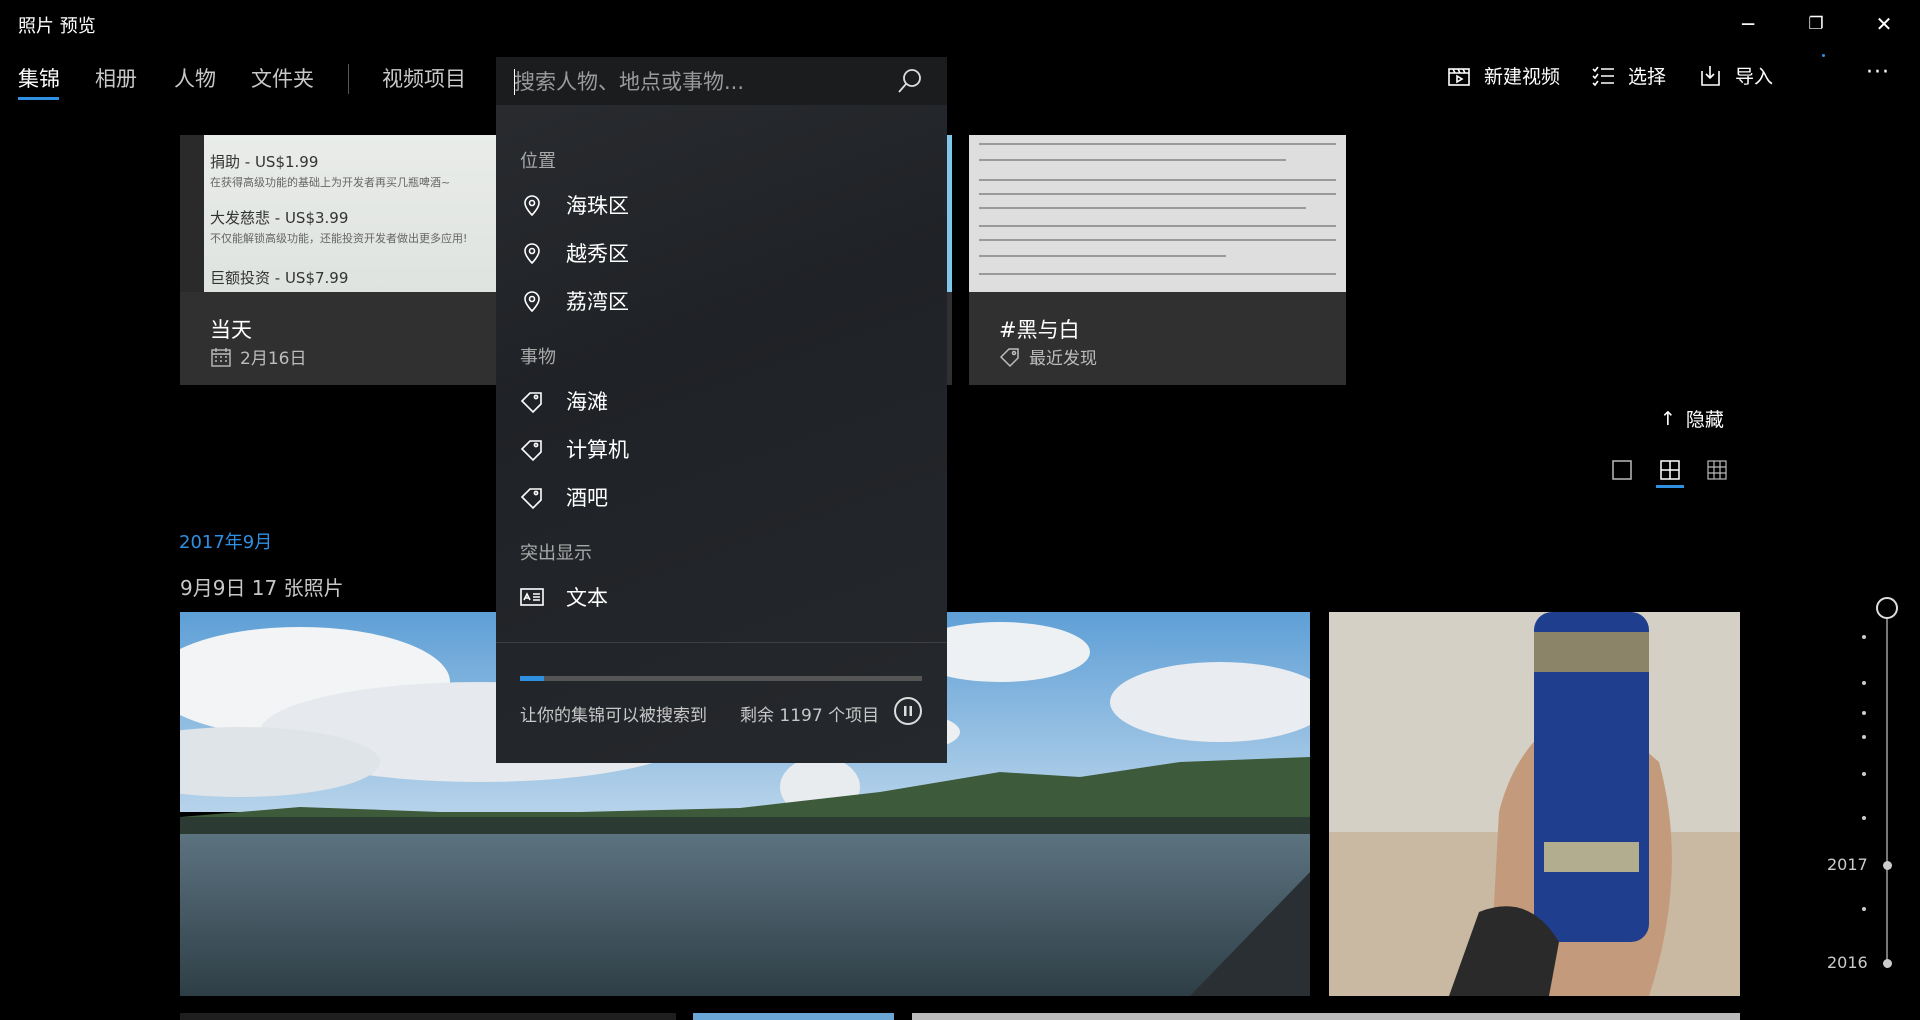  What do you see at coordinates (231, 330) in the screenshot?
I see `card-title: 当天` at bounding box center [231, 330].